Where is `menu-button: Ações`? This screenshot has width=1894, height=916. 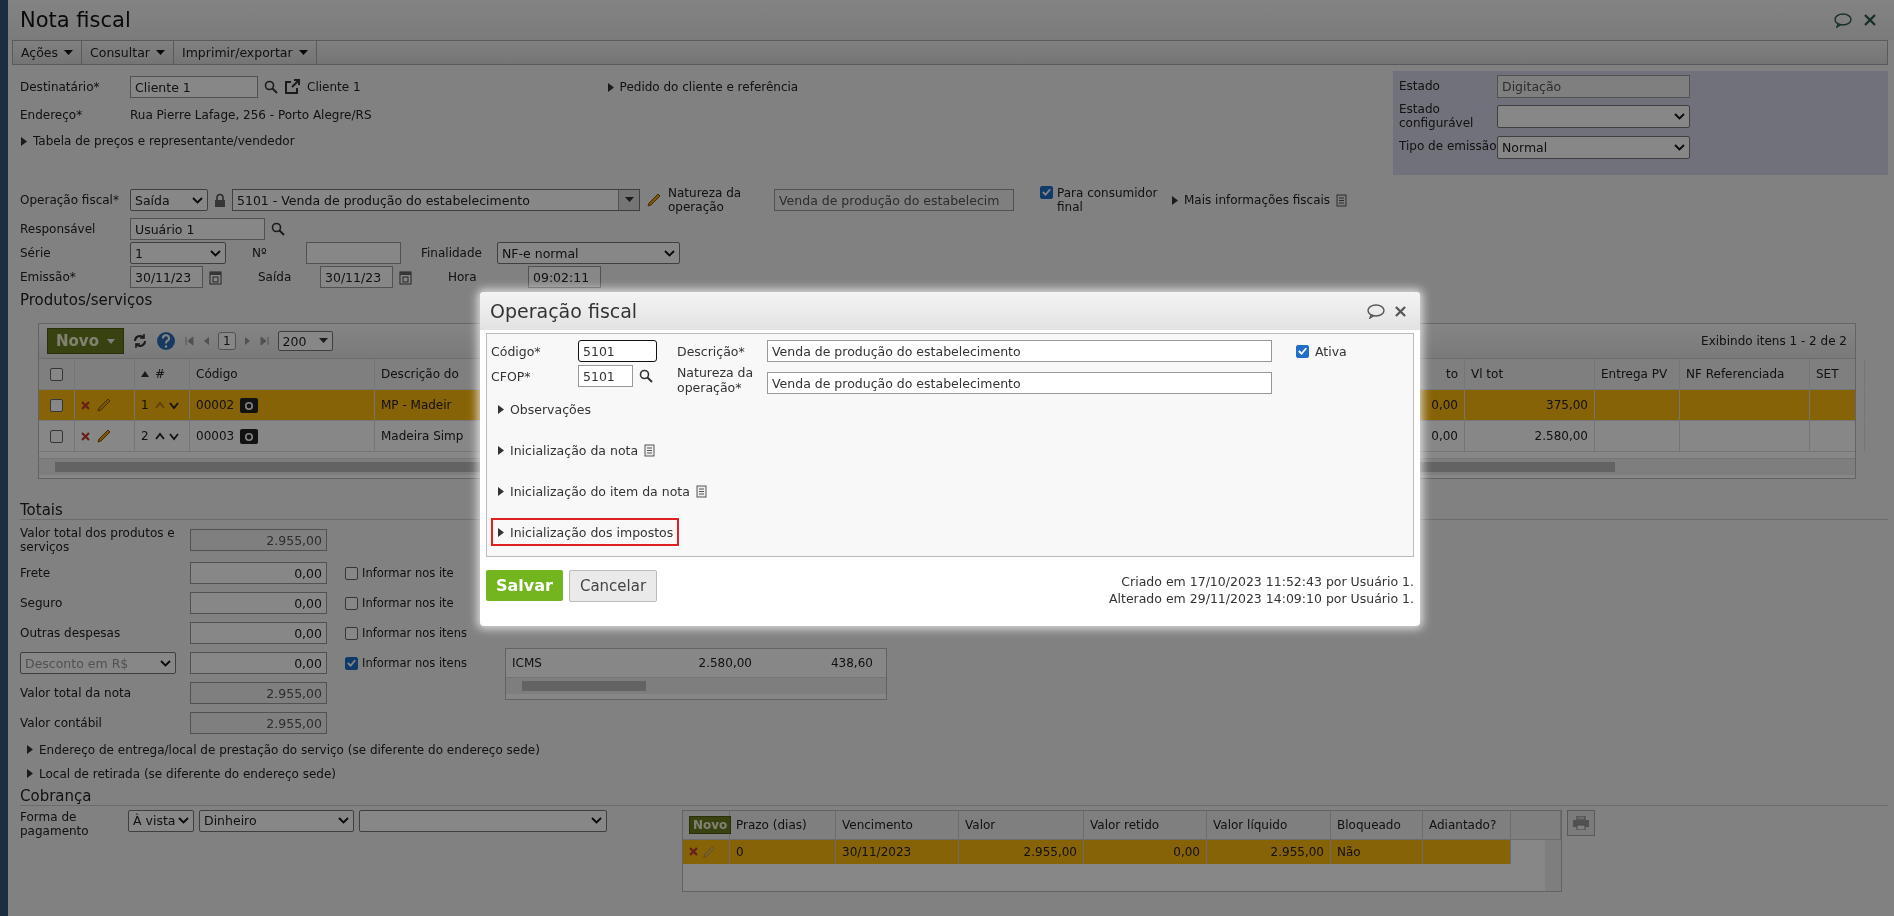
menu-button: Ações is located at coordinates (48, 52).